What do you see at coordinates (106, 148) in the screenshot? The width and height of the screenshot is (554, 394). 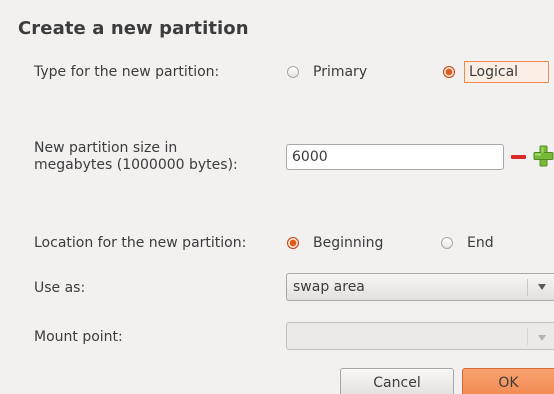 I see `partition-size-label-line1: New partition size in` at bounding box center [106, 148].